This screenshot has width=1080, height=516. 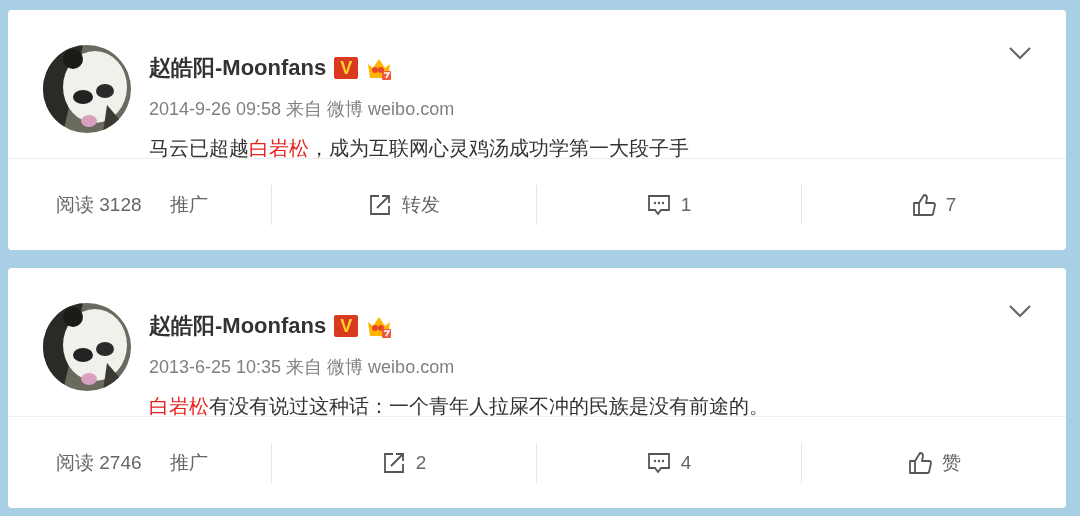 What do you see at coordinates (419, 148) in the screenshot?
I see `post-text: 马云已超越白岩松，成为互联网心灵鸡汤成功学第一大段子手` at bounding box center [419, 148].